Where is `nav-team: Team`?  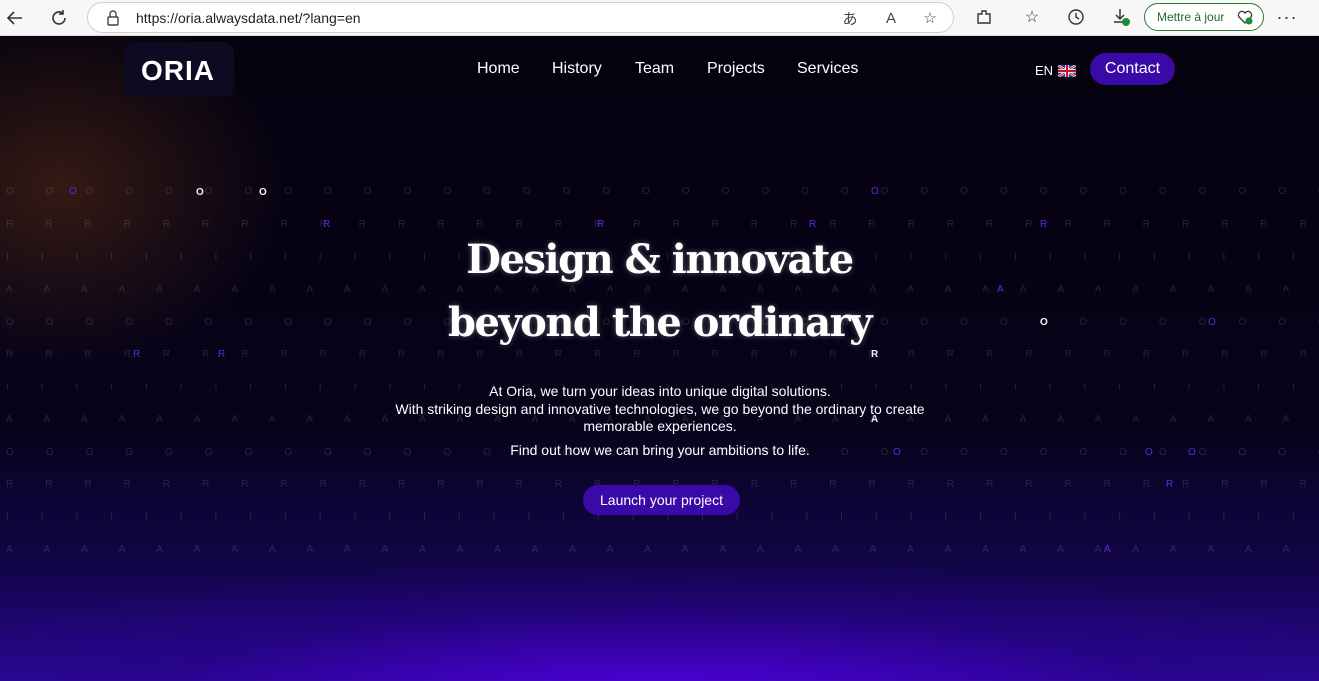 nav-team: Team is located at coordinates (654, 69).